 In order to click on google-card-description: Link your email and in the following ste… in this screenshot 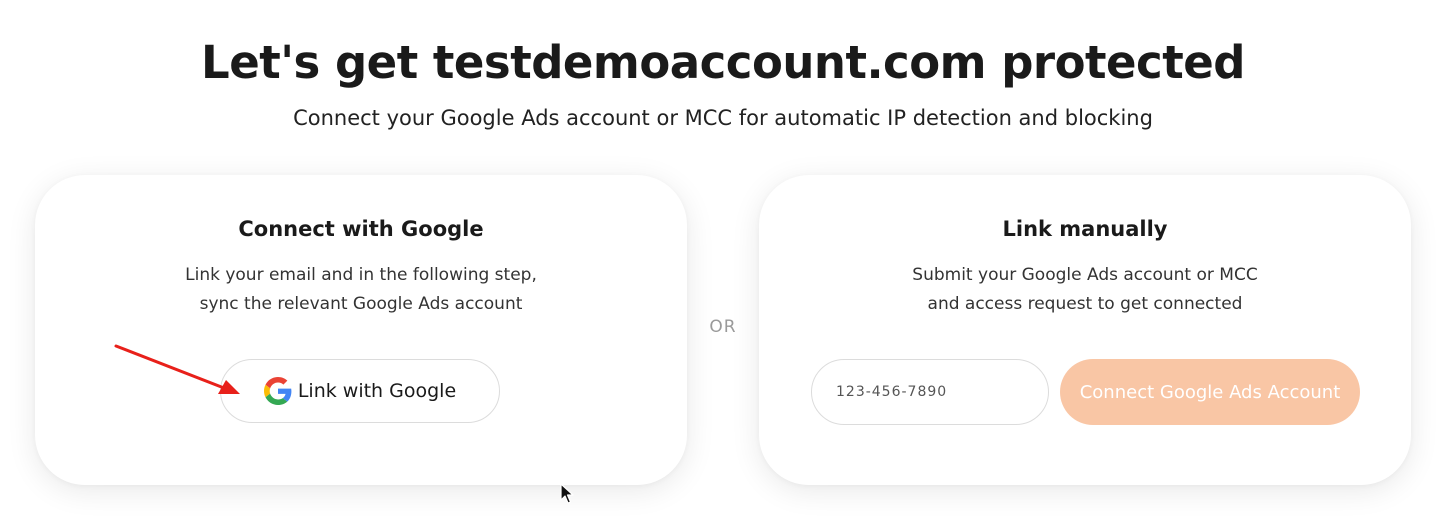, I will do `click(361, 290)`.